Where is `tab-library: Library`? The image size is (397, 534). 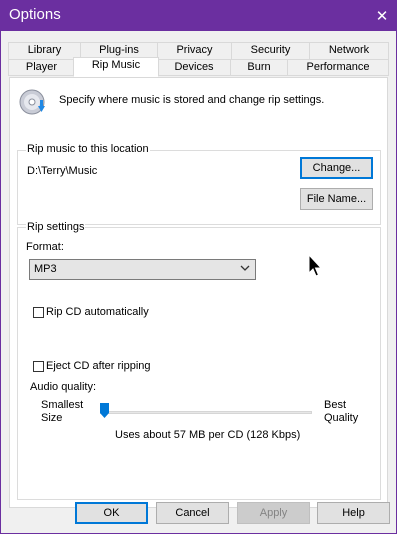 tab-library: Library is located at coordinates (44, 50).